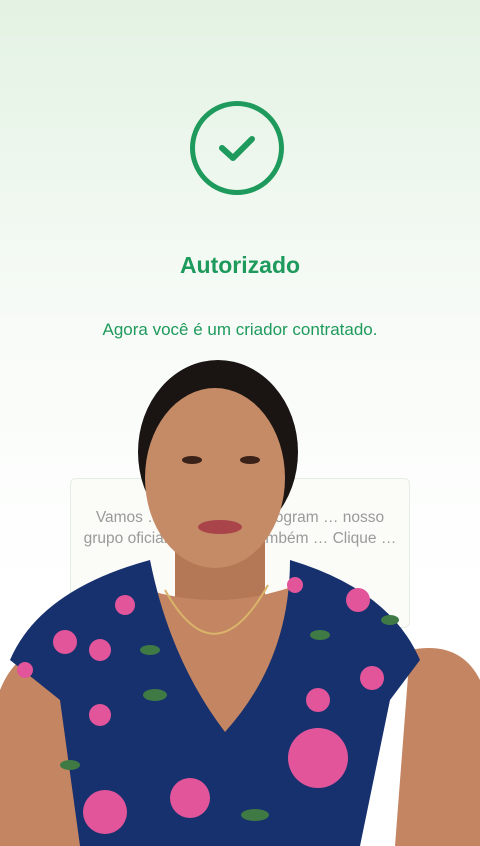  Describe the element at coordinates (240, 329) in the screenshot. I see `status-subtitle: Agora você é um criador contratado.` at that location.